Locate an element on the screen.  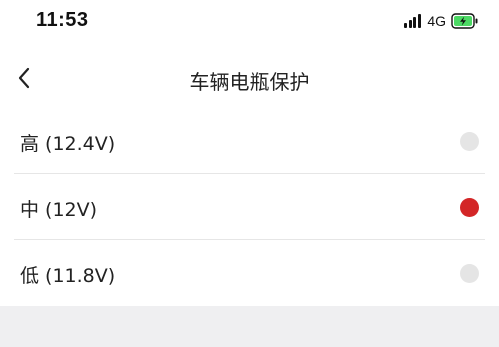
cellular-signal-icon is located at coordinates (413, 21).